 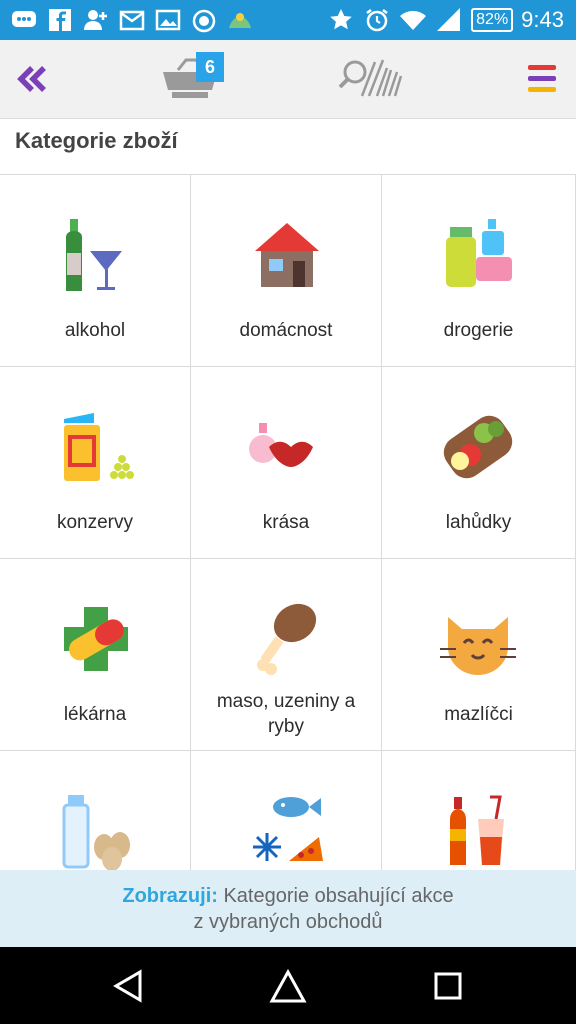 I want to click on category-lahudky: lahůdky, so click(x=479, y=463).